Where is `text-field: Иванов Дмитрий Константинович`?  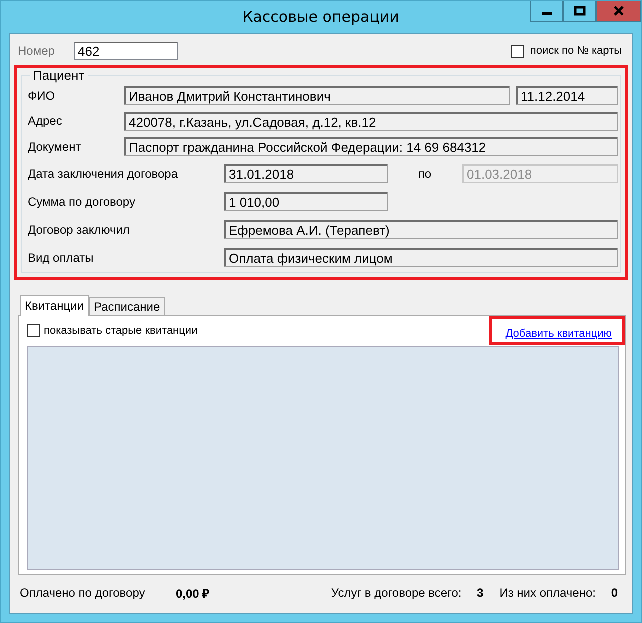
text-field: Иванов Дмитрий Константинович is located at coordinates (317, 96).